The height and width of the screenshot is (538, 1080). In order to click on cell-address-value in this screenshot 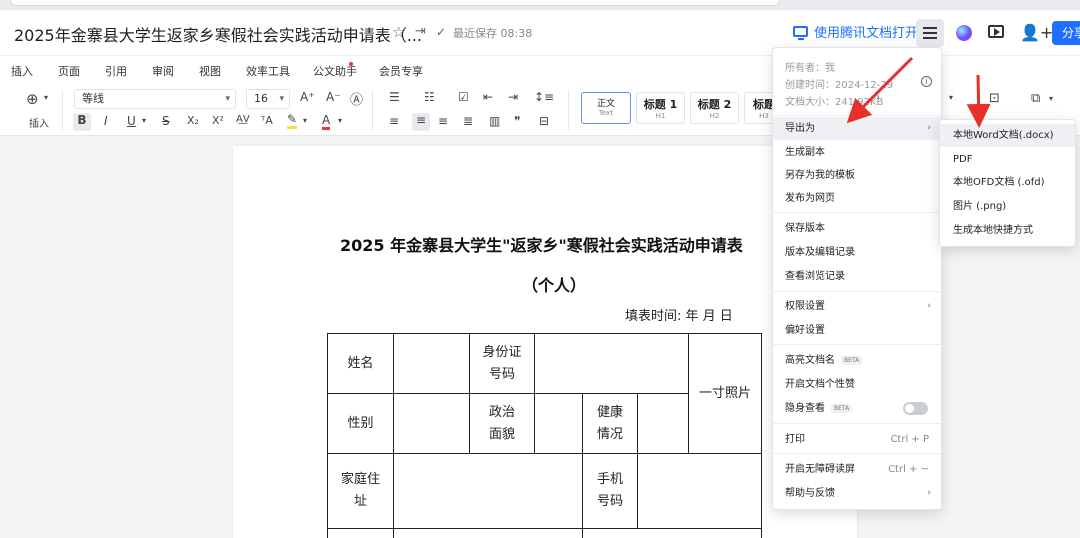, I will do `click(488, 491)`.